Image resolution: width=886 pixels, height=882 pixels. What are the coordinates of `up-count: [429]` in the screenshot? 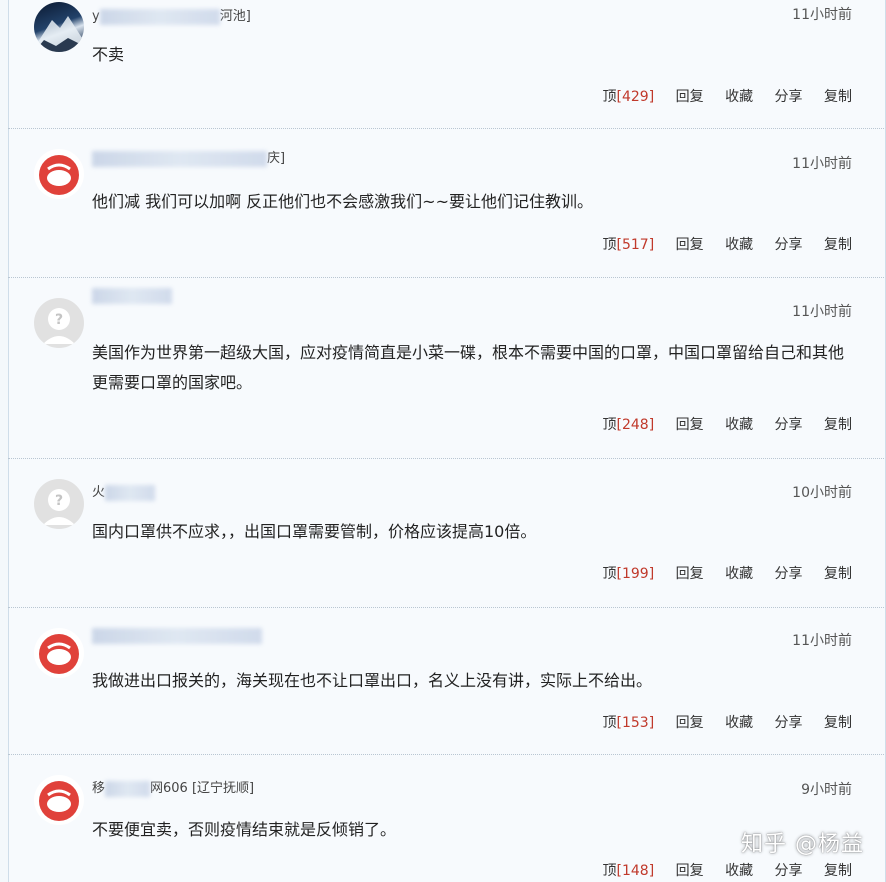 It's located at (635, 97).